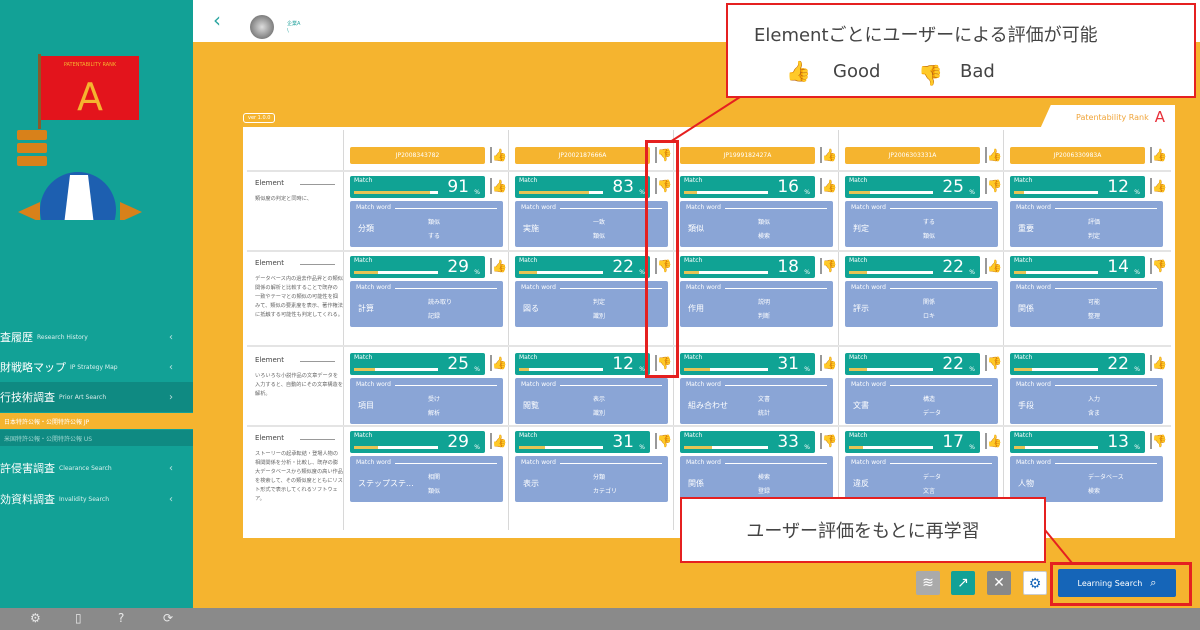  What do you see at coordinates (963, 583) in the screenshot?
I see `edit-export-button: ↗` at bounding box center [963, 583].